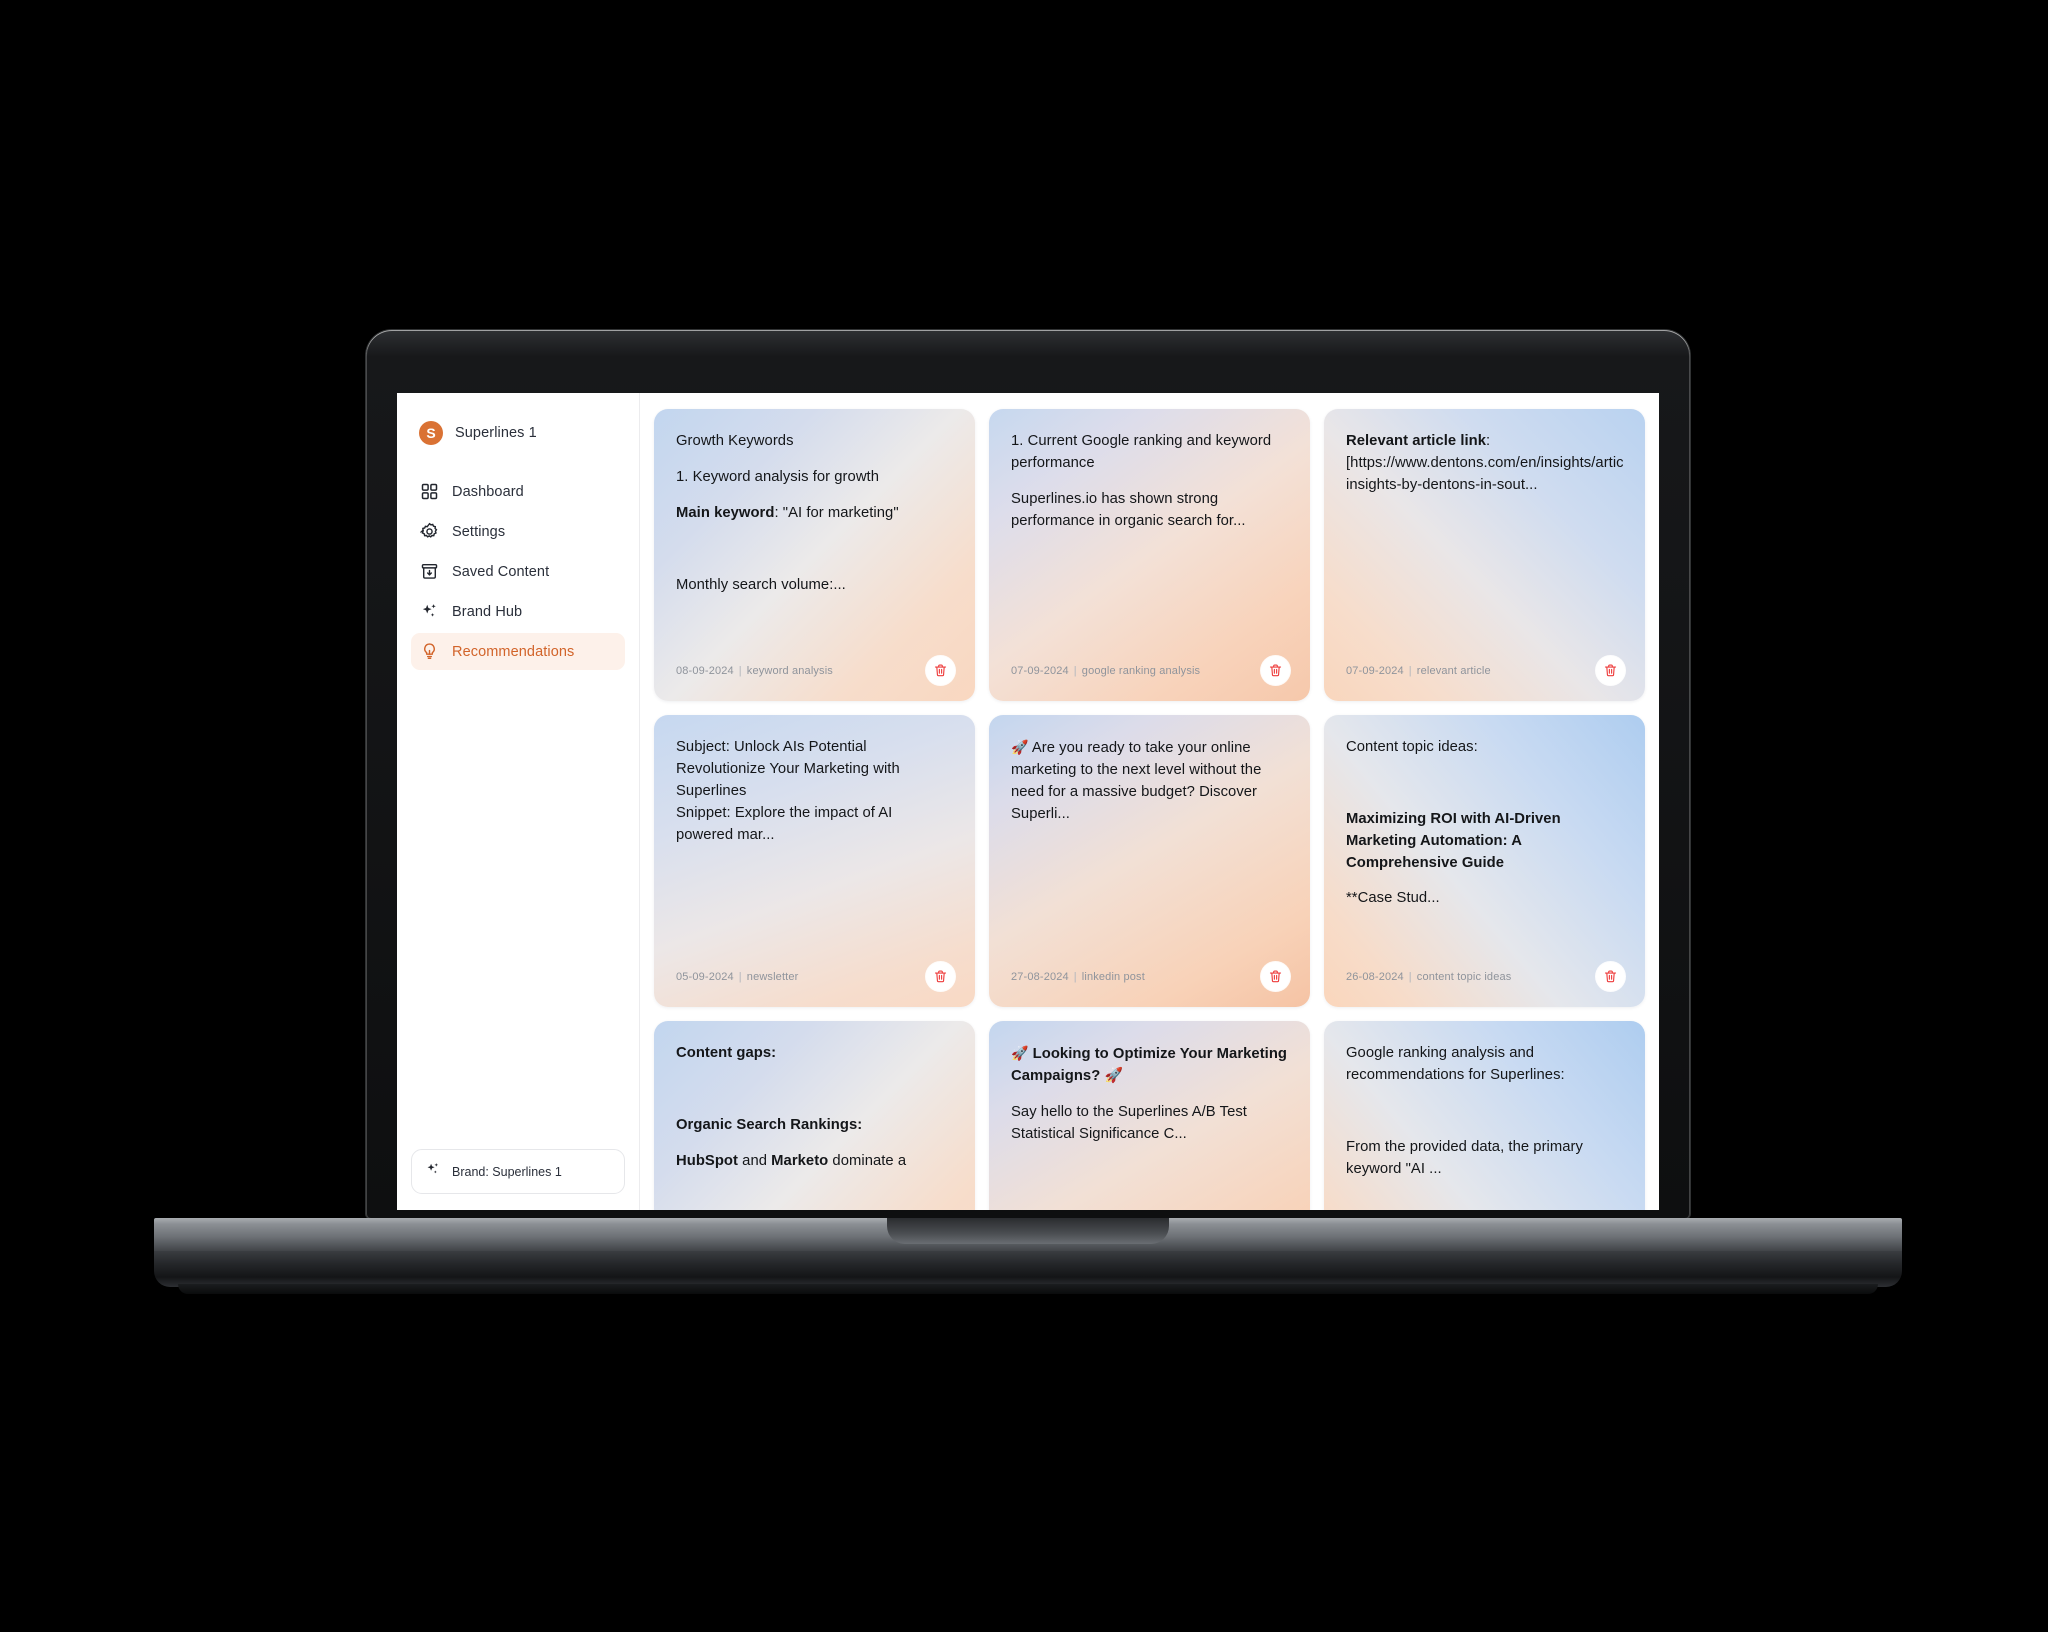  Describe the element at coordinates (429, 571) in the screenshot. I see `archive-download-icon` at that location.